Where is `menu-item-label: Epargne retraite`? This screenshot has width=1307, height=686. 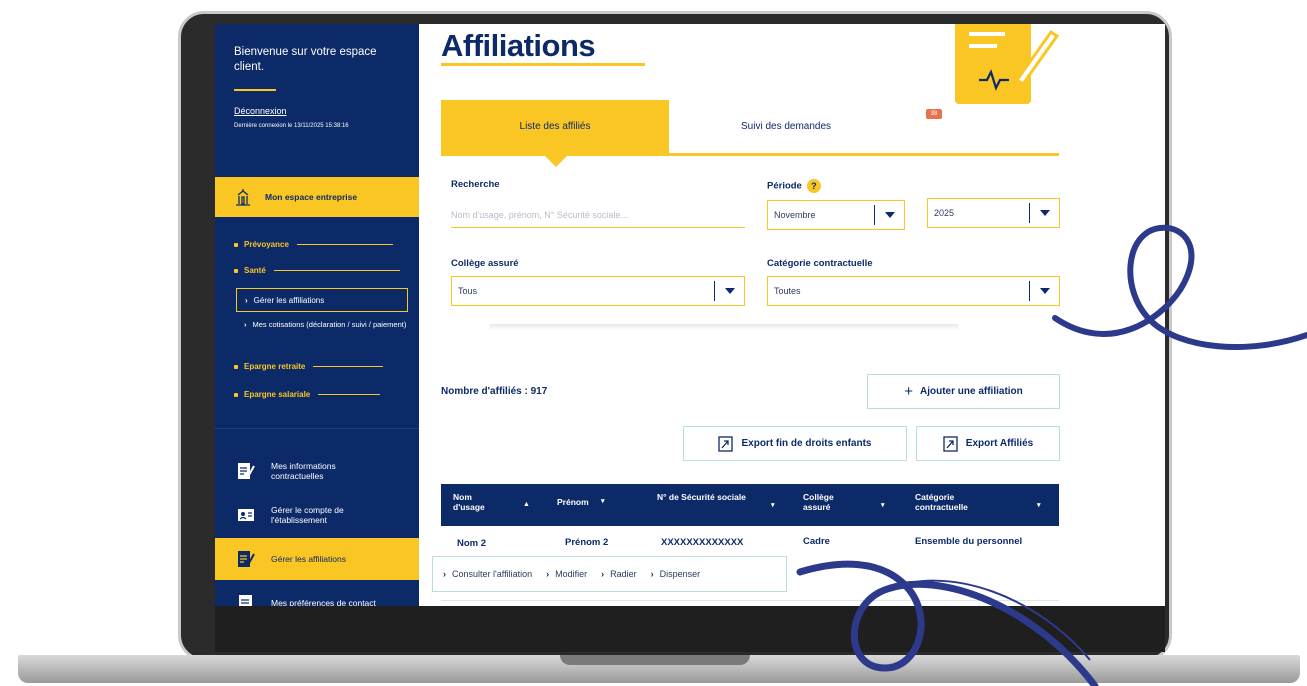 menu-item-label: Epargne retraite is located at coordinates (275, 366).